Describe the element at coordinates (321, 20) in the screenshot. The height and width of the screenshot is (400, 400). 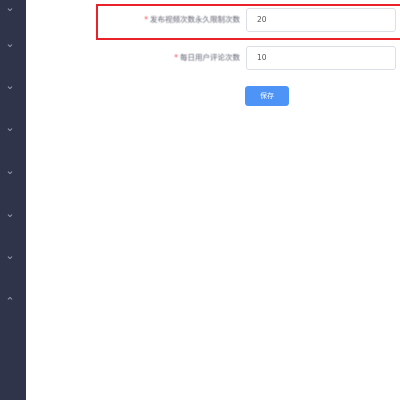
I see `video-limit-input: 20` at that location.